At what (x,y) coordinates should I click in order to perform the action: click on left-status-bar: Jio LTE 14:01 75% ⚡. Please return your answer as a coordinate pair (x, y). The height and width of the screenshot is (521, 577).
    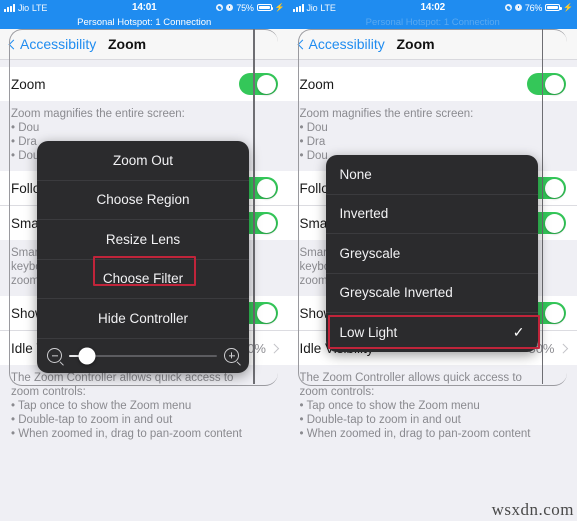
    Looking at the image, I should click on (144, 7).